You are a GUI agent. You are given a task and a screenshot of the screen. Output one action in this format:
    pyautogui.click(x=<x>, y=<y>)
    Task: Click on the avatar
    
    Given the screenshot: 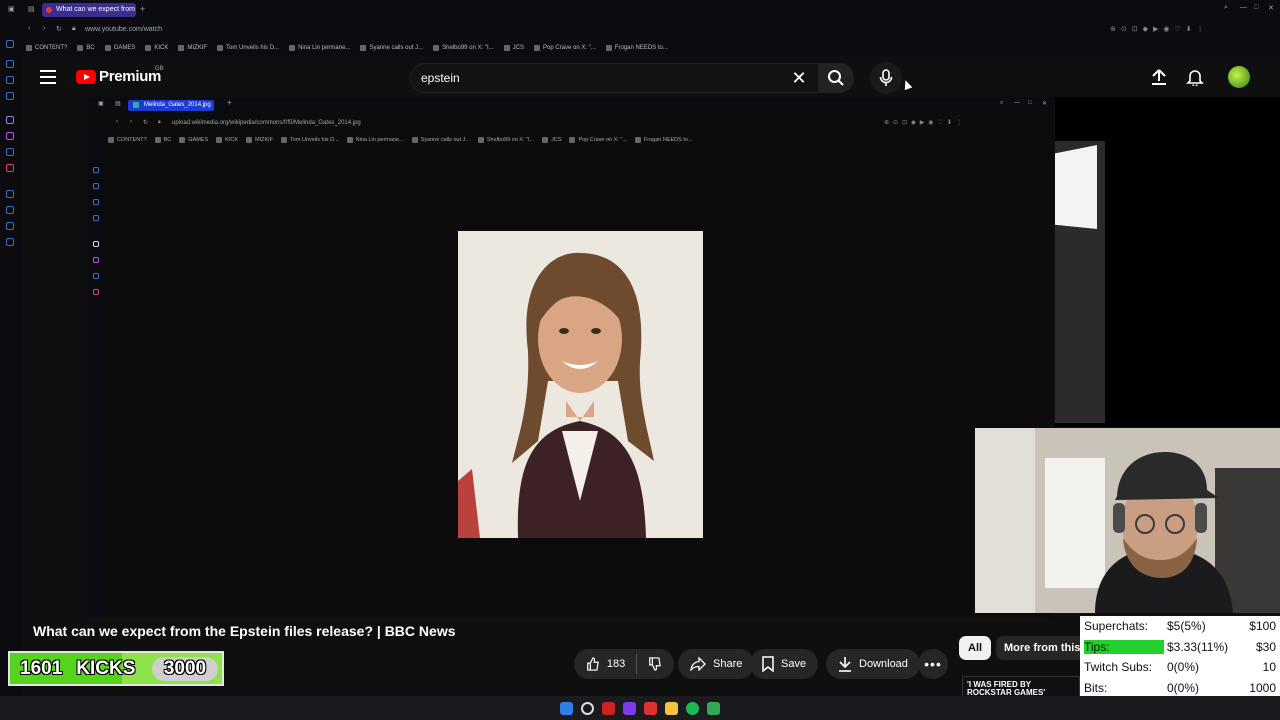 What is the action you would take?
    pyautogui.click(x=1239, y=77)
    